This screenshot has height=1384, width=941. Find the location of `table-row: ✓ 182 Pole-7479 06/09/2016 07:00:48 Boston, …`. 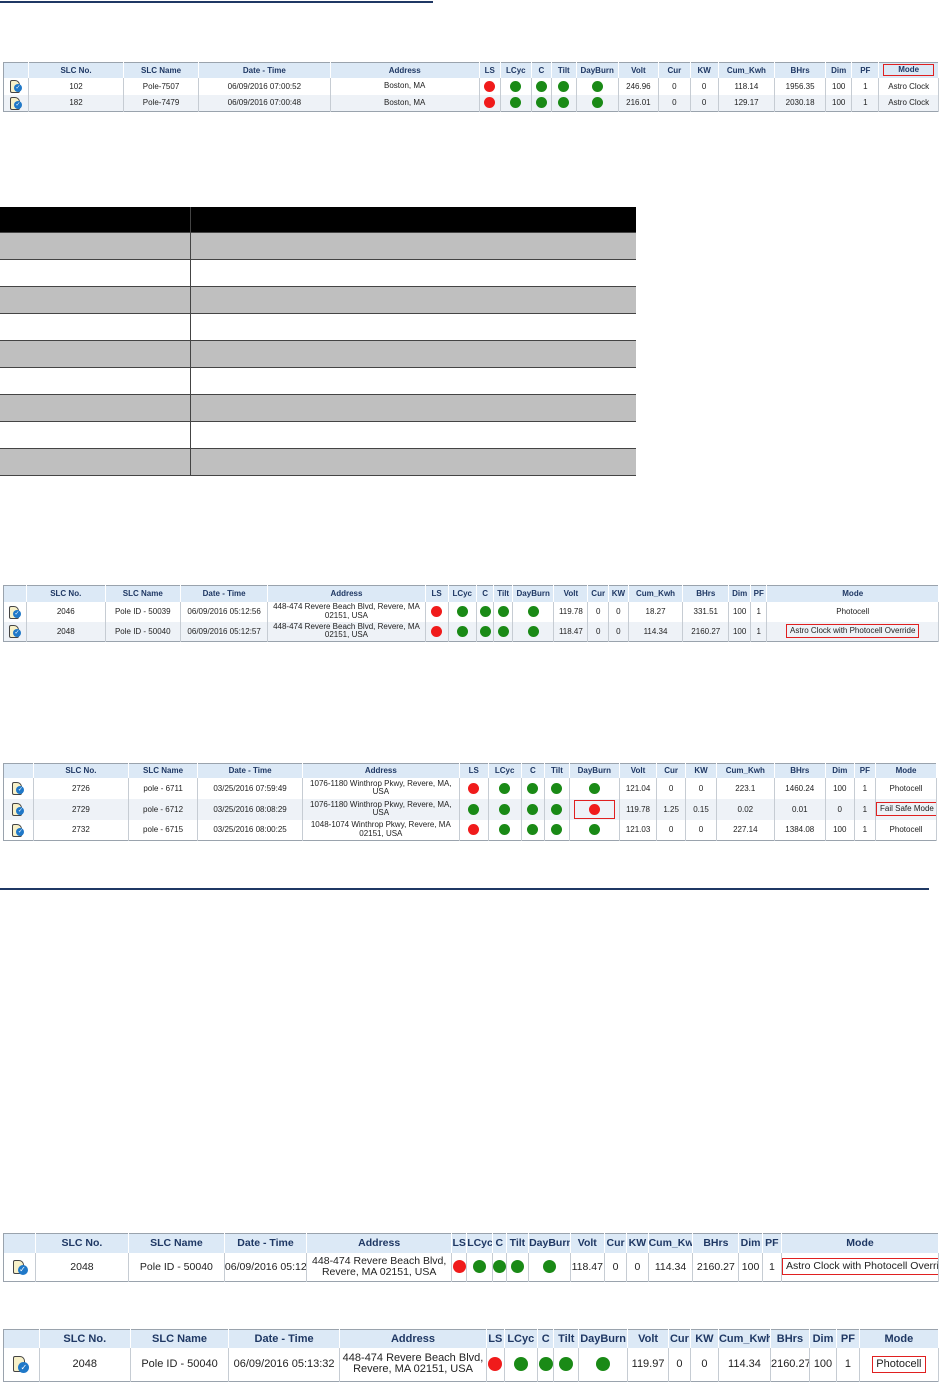

table-row: ✓ 182 Pole-7479 06/09/2016 07:00:48 Boston, … is located at coordinates (471, 103).